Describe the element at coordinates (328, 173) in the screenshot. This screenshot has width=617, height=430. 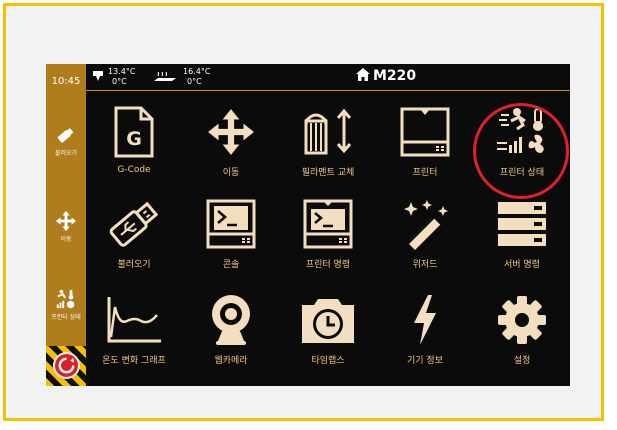
I see `tile-label: 필라멘트 교체` at that location.